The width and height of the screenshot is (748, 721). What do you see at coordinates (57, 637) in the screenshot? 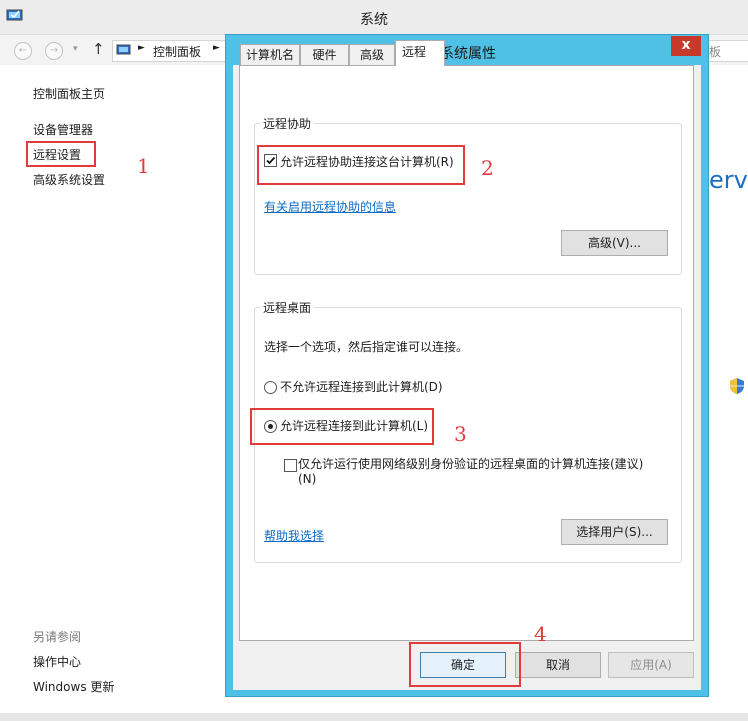
I see `see-also-label: 另请参阅` at bounding box center [57, 637].